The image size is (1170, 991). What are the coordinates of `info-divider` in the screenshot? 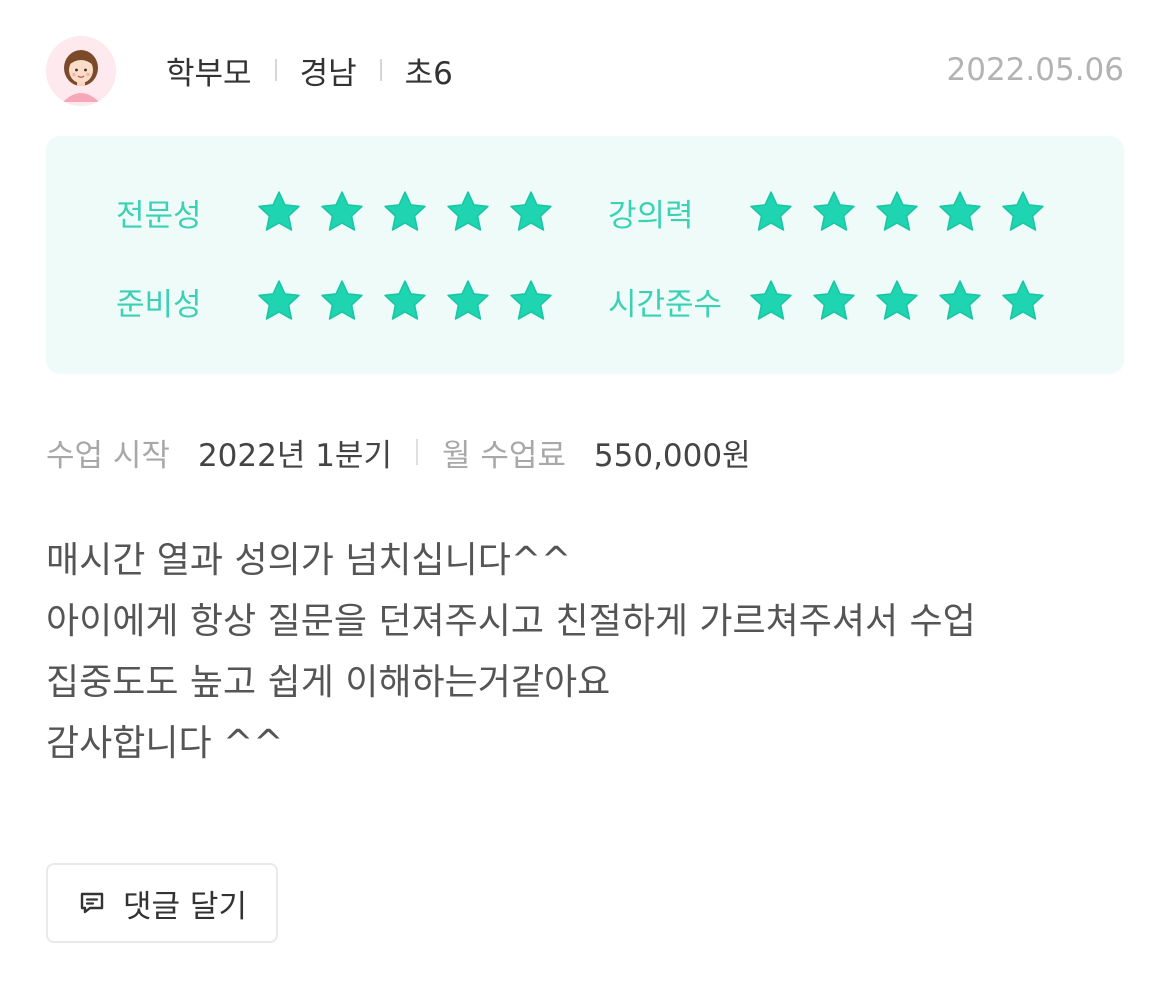 It's located at (416, 452).